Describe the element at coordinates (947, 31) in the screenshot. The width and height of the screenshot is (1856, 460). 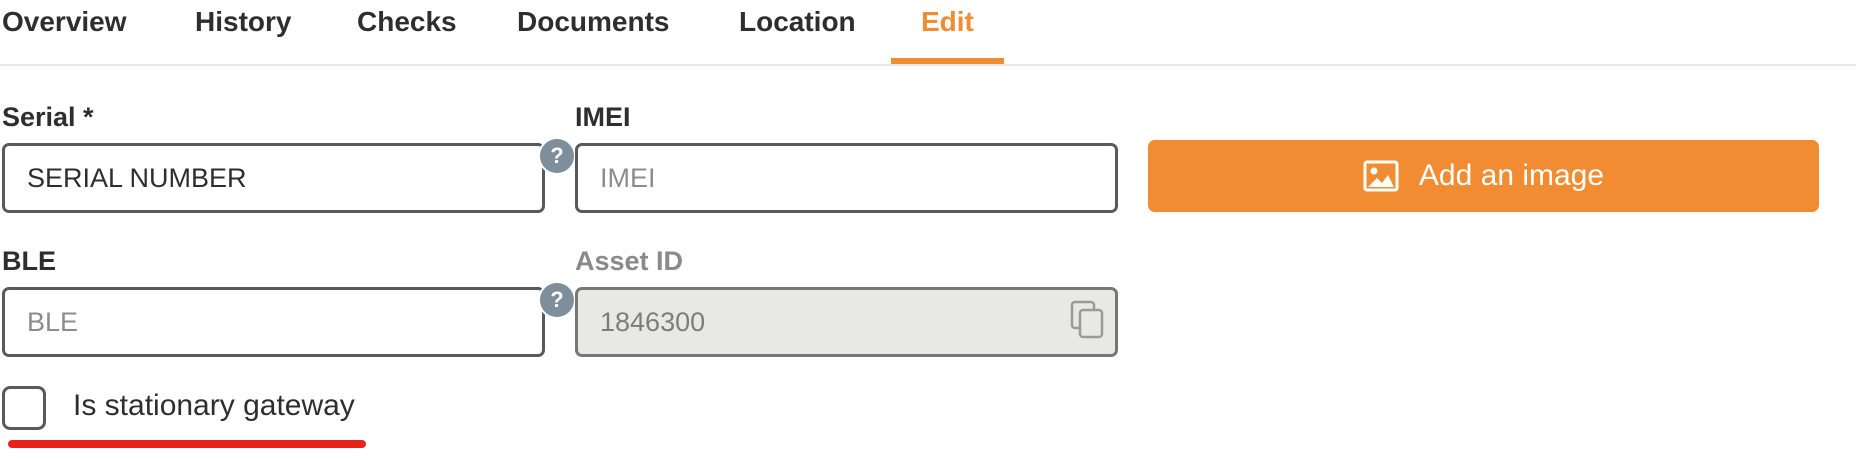
I see `tab-edit: Edit` at that location.